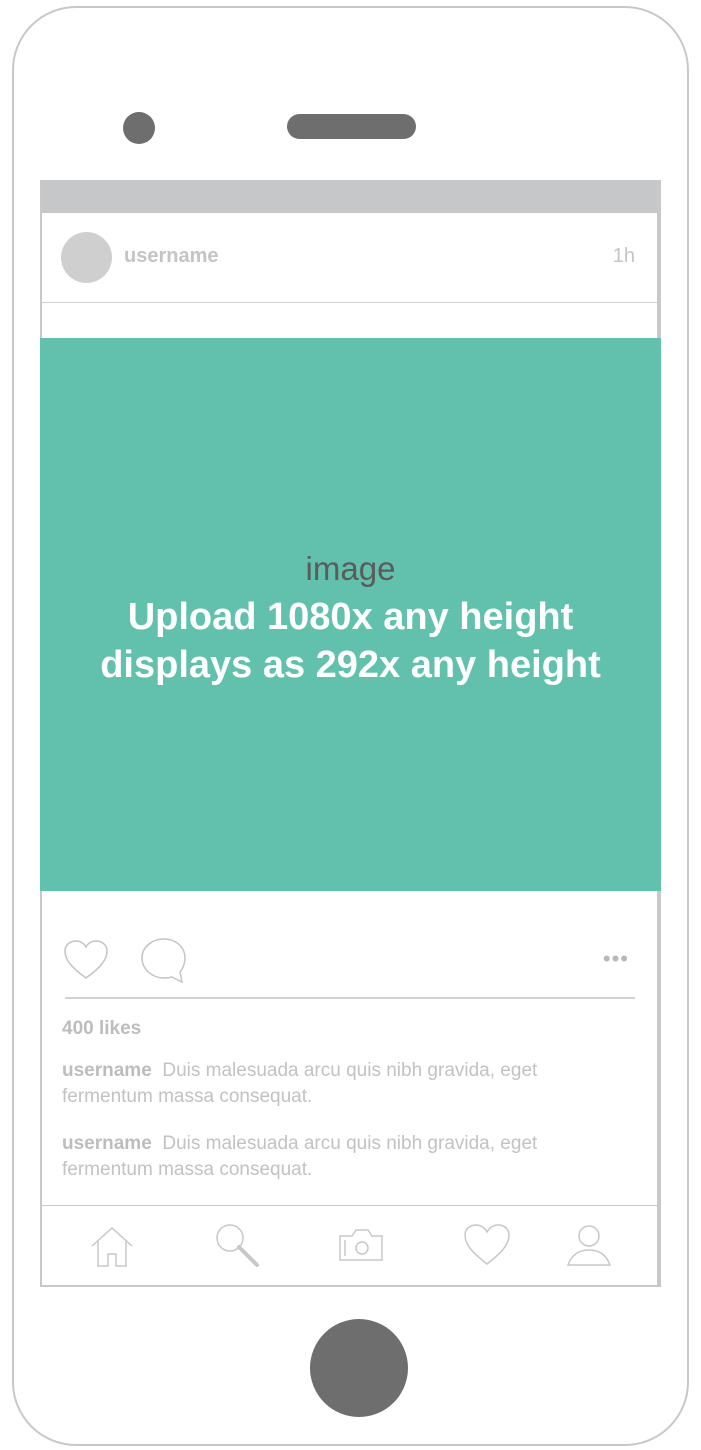  I want to click on profile-icon, so click(589, 1245).